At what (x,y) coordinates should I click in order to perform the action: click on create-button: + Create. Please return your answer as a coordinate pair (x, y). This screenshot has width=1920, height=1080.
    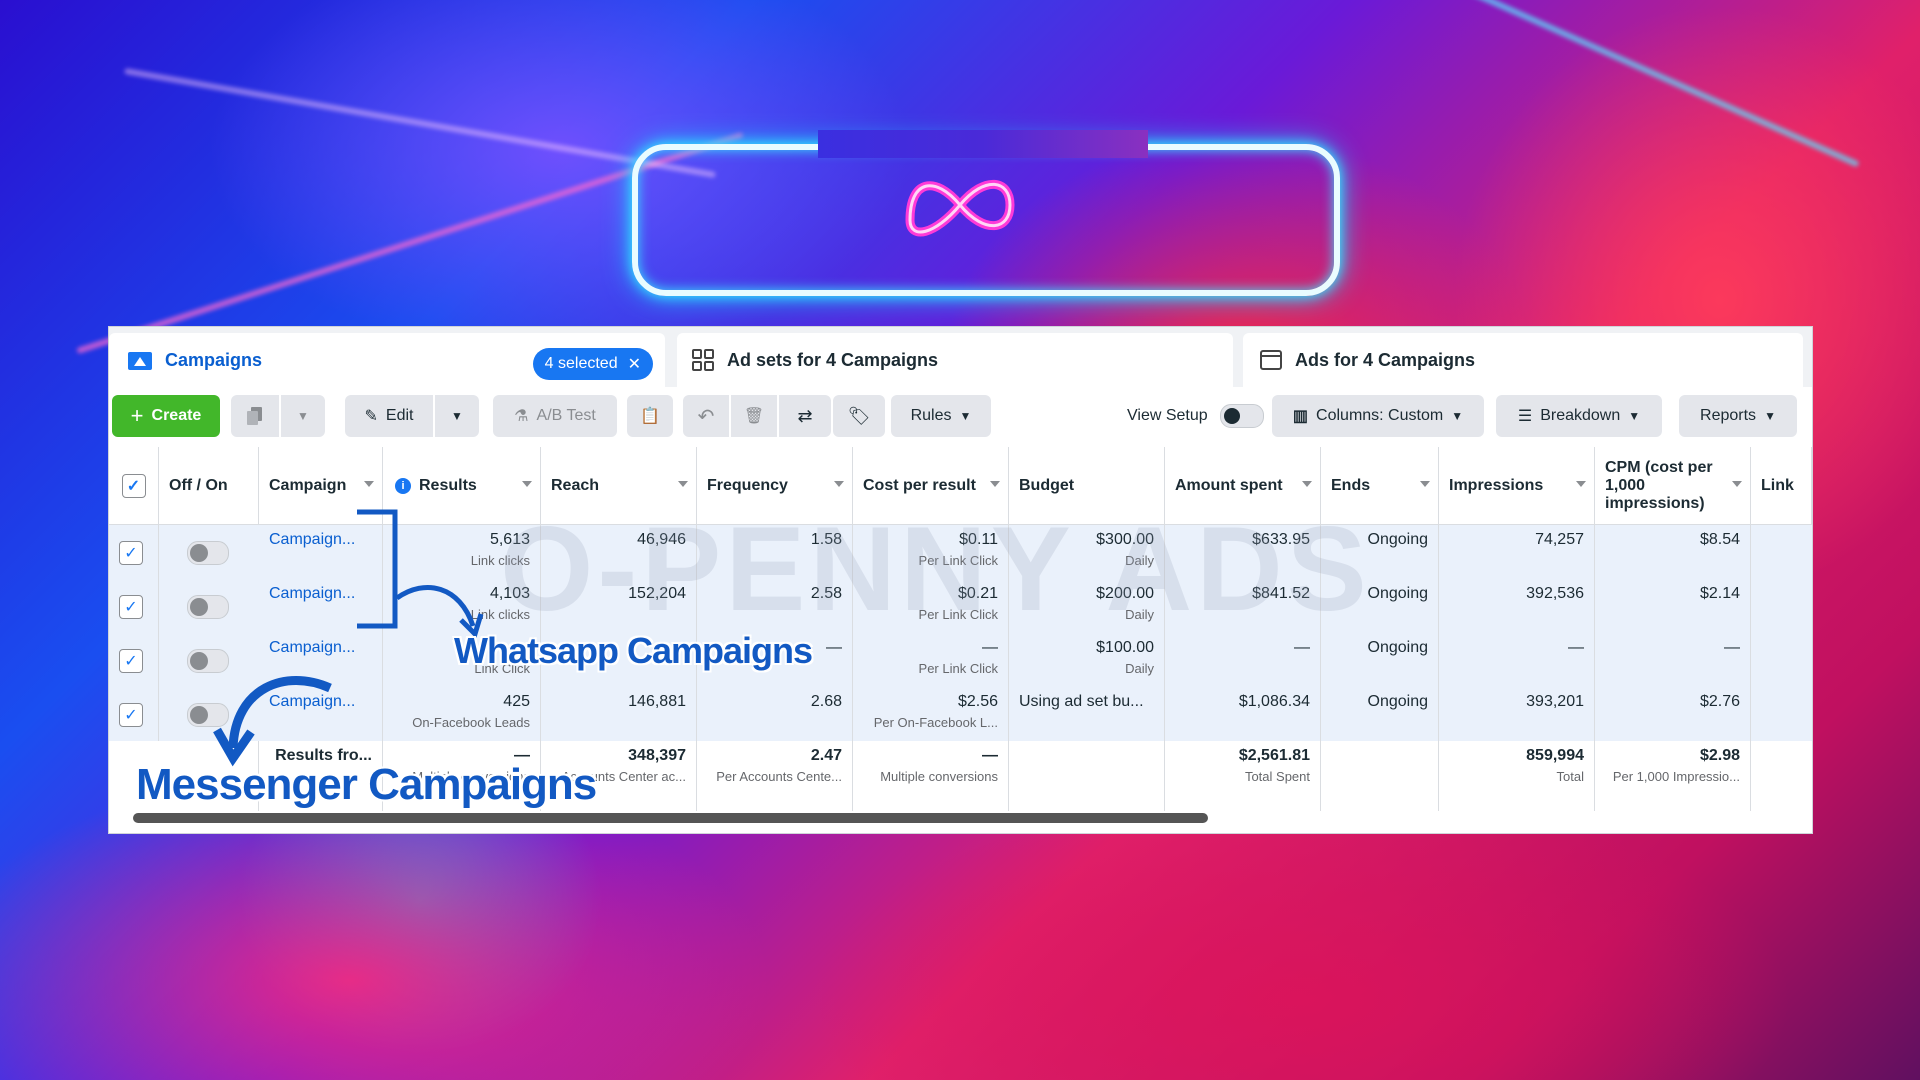
    Looking at the image, I should click on (166, 416).